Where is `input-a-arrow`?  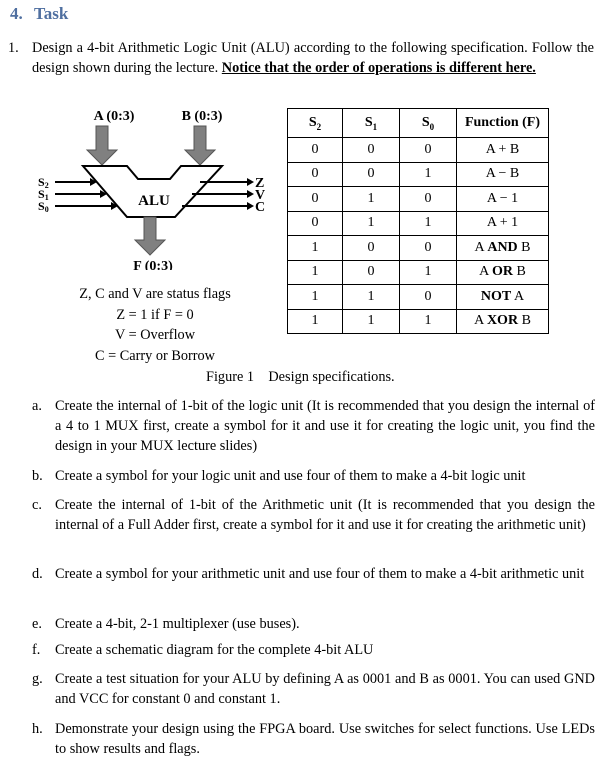 input-a-arrow is located at coordinates (102, 145).